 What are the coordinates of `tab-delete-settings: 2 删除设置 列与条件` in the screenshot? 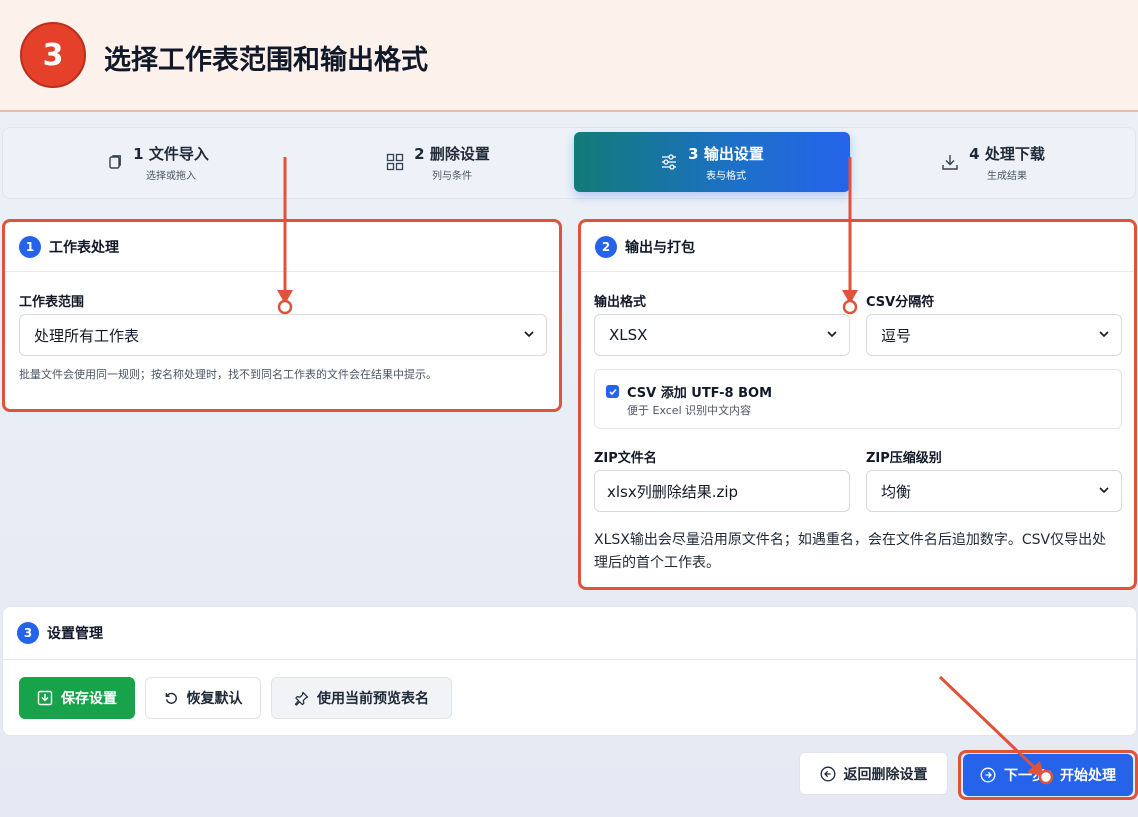 It's located at (438, 162).